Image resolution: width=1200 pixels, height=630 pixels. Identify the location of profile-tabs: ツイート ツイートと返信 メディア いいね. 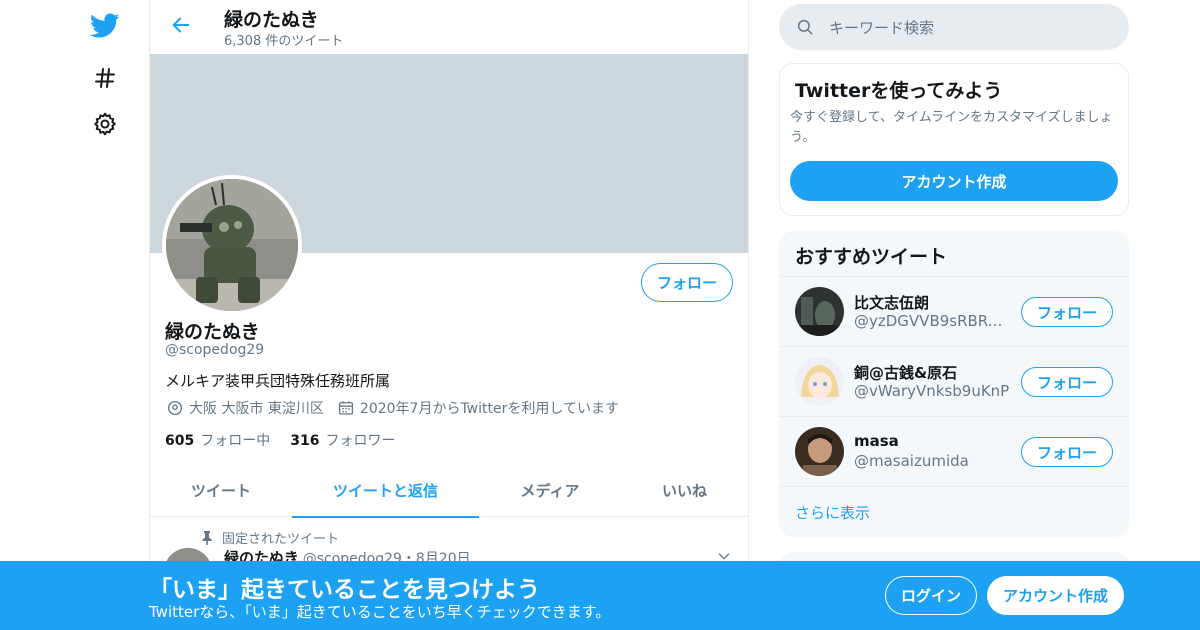
(449, 490).